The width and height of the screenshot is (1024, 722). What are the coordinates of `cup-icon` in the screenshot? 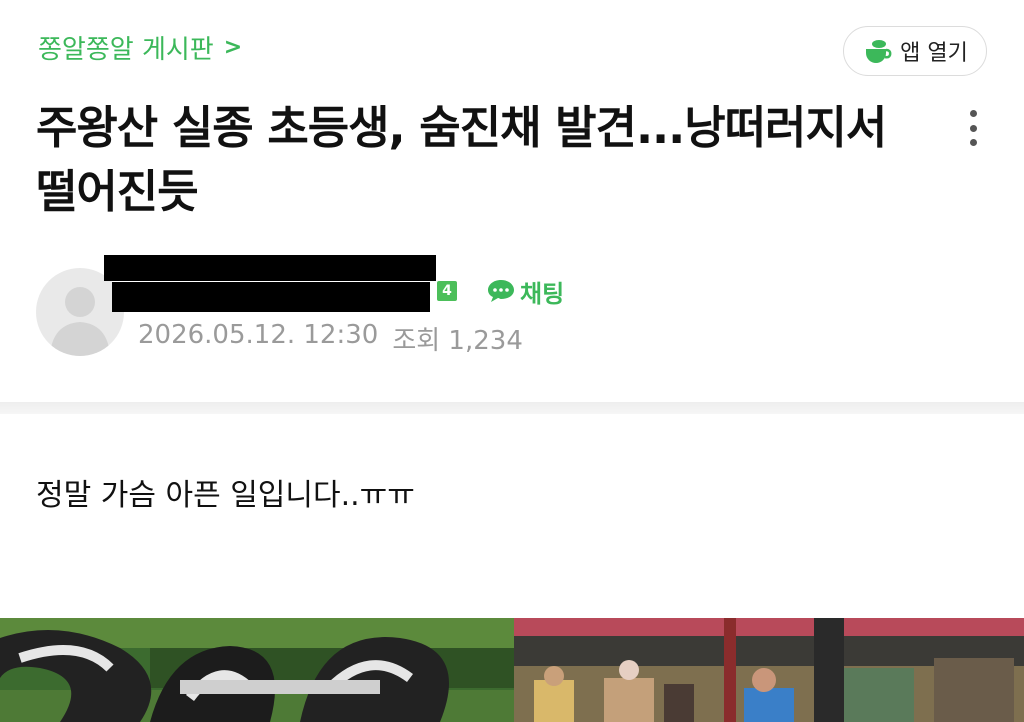 It's located at (879, 51).